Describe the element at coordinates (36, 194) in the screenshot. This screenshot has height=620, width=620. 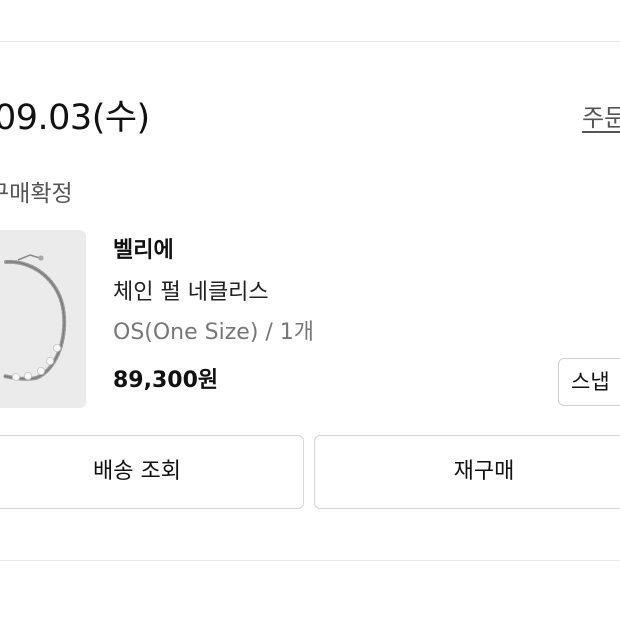
I see `order-status: 구매확정` at that location.